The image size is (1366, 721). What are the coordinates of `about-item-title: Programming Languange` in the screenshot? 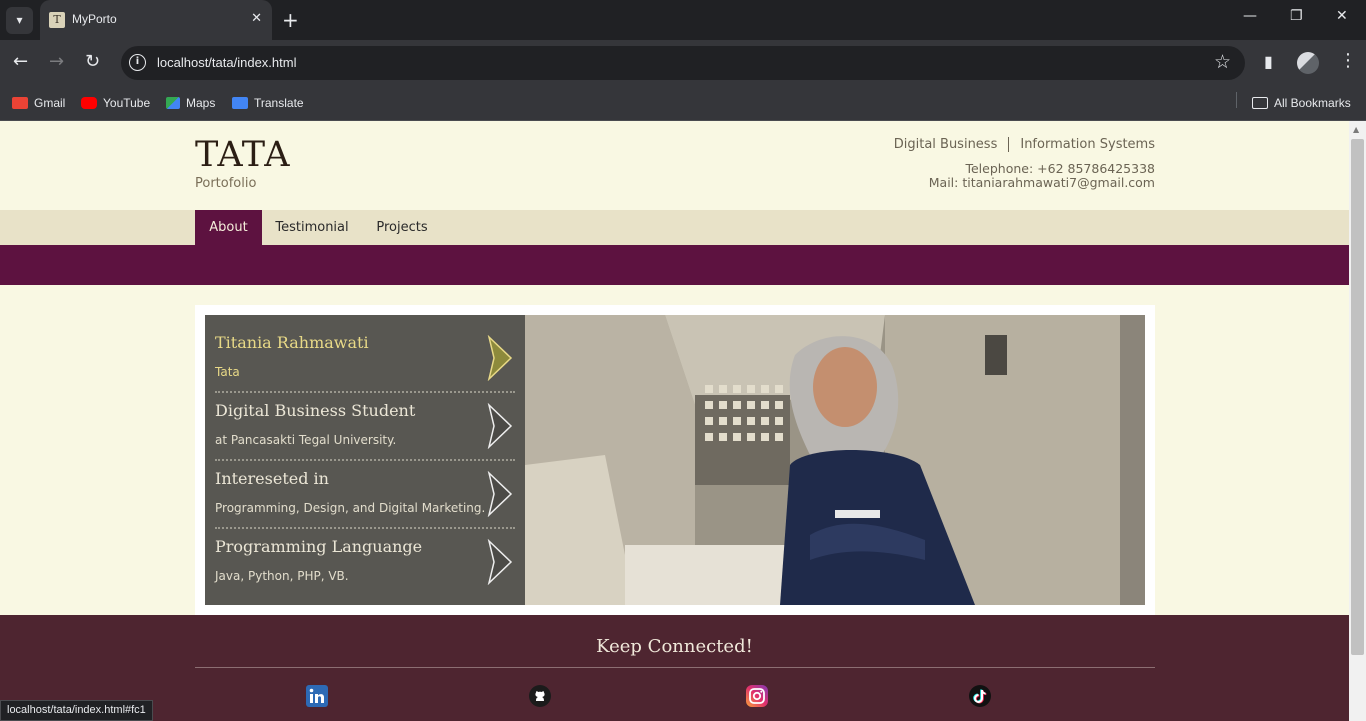 It's located at (319, 546).